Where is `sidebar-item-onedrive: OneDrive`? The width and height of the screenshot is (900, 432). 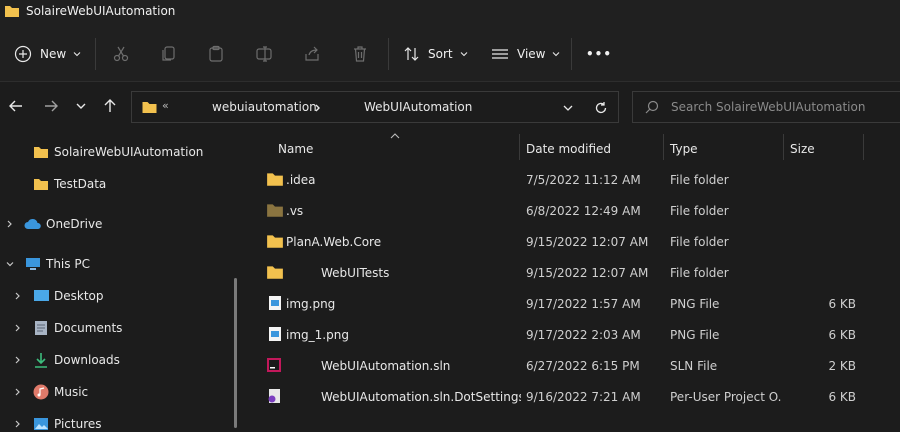
sidebar-item-onedrive: OneDrive is located at coordinates (120, 224).